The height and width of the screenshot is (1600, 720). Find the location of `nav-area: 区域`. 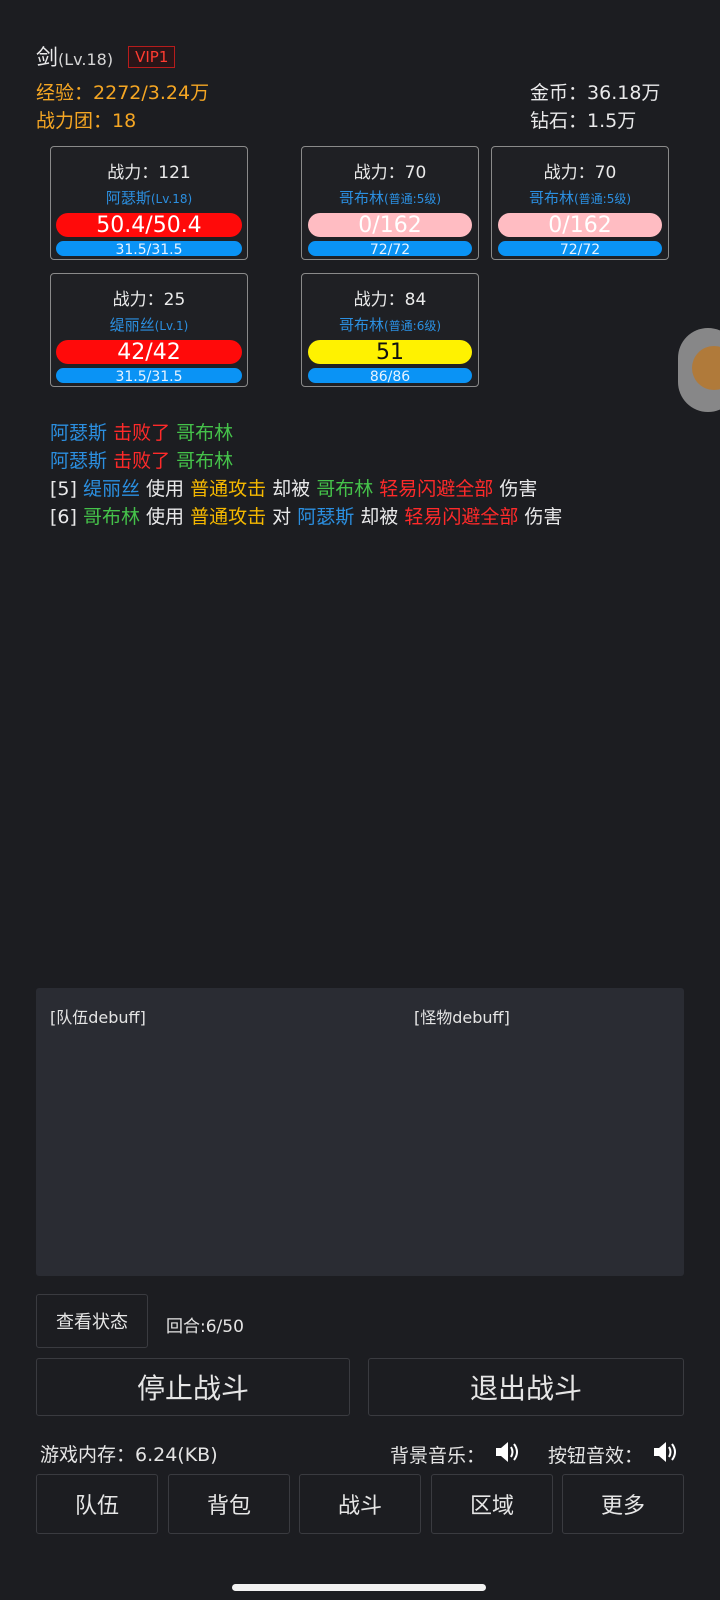

nav-area: 区域 is located at coordinates (492, 1504).